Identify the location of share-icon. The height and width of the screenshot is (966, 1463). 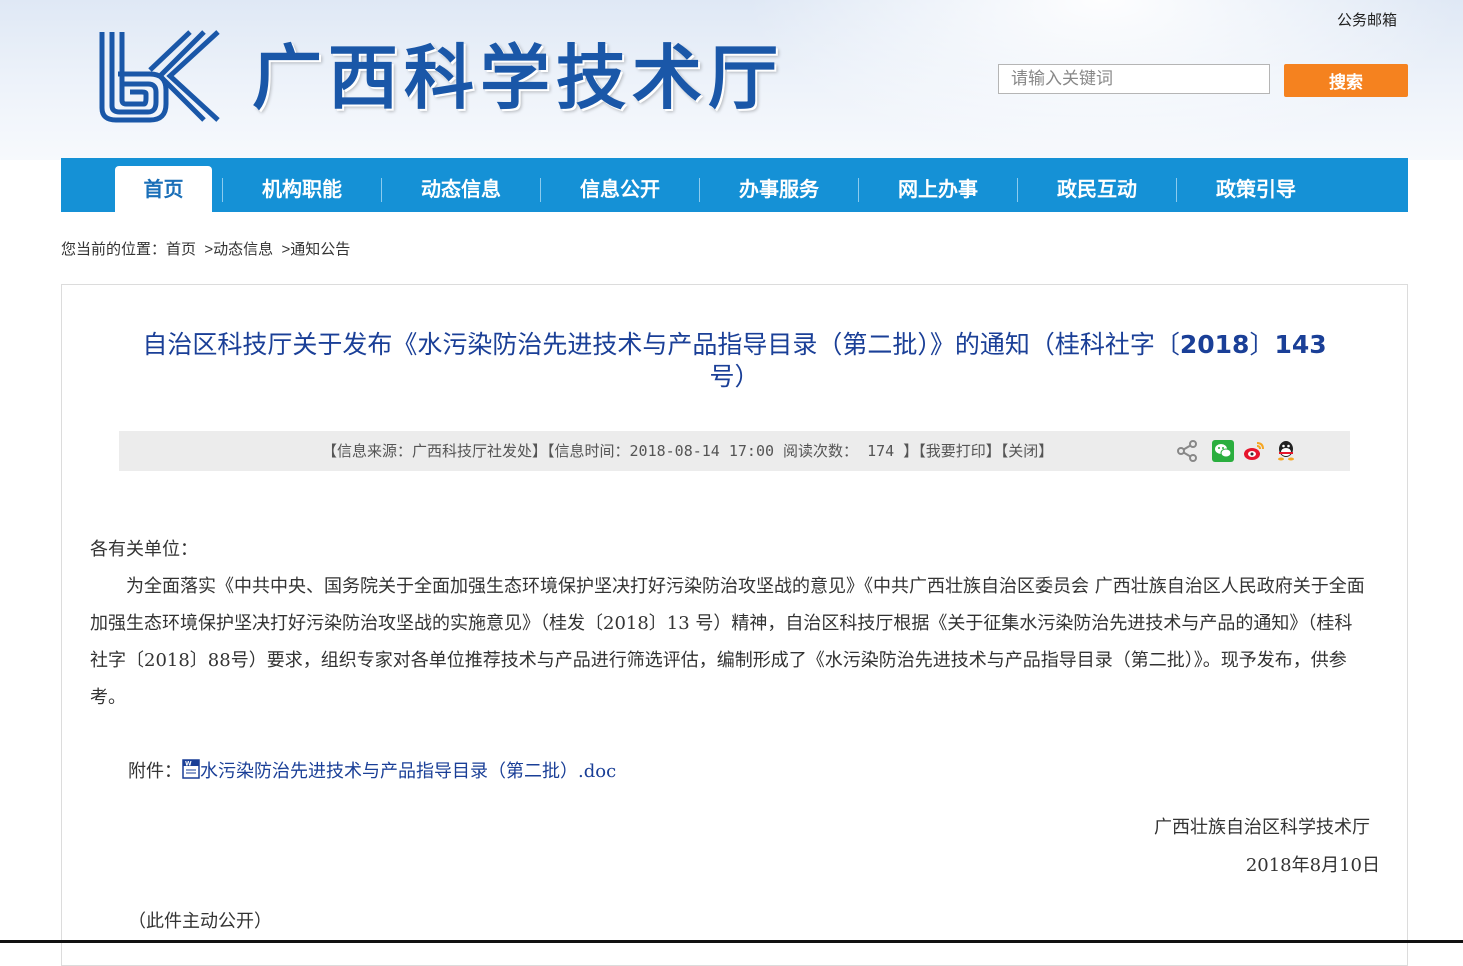
(1187, 451).